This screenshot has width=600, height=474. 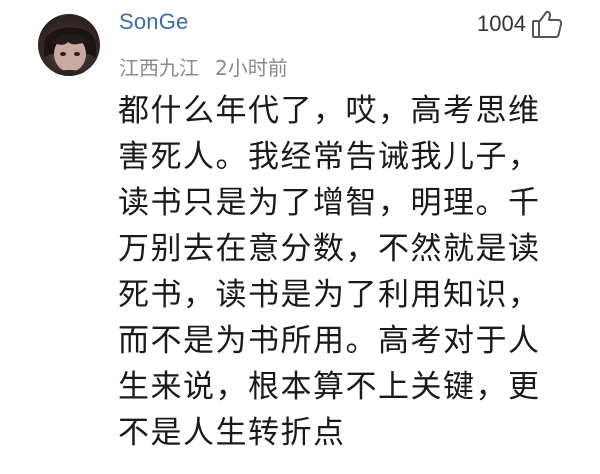 I want to click on timestamp: 2小时前, so click(x=251, y=68).